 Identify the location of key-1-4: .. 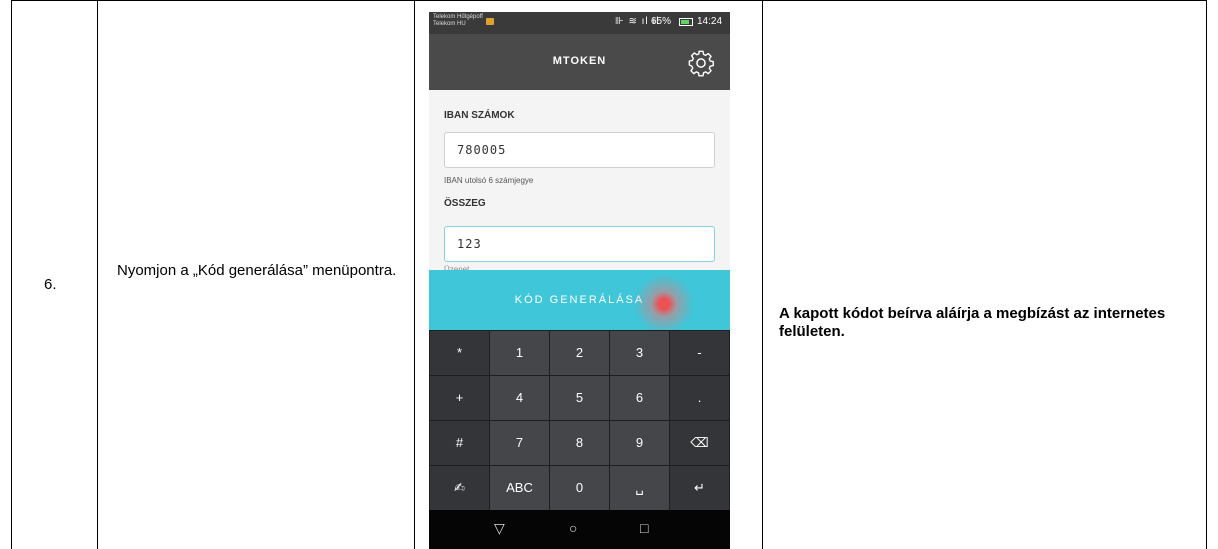
(699, 398).